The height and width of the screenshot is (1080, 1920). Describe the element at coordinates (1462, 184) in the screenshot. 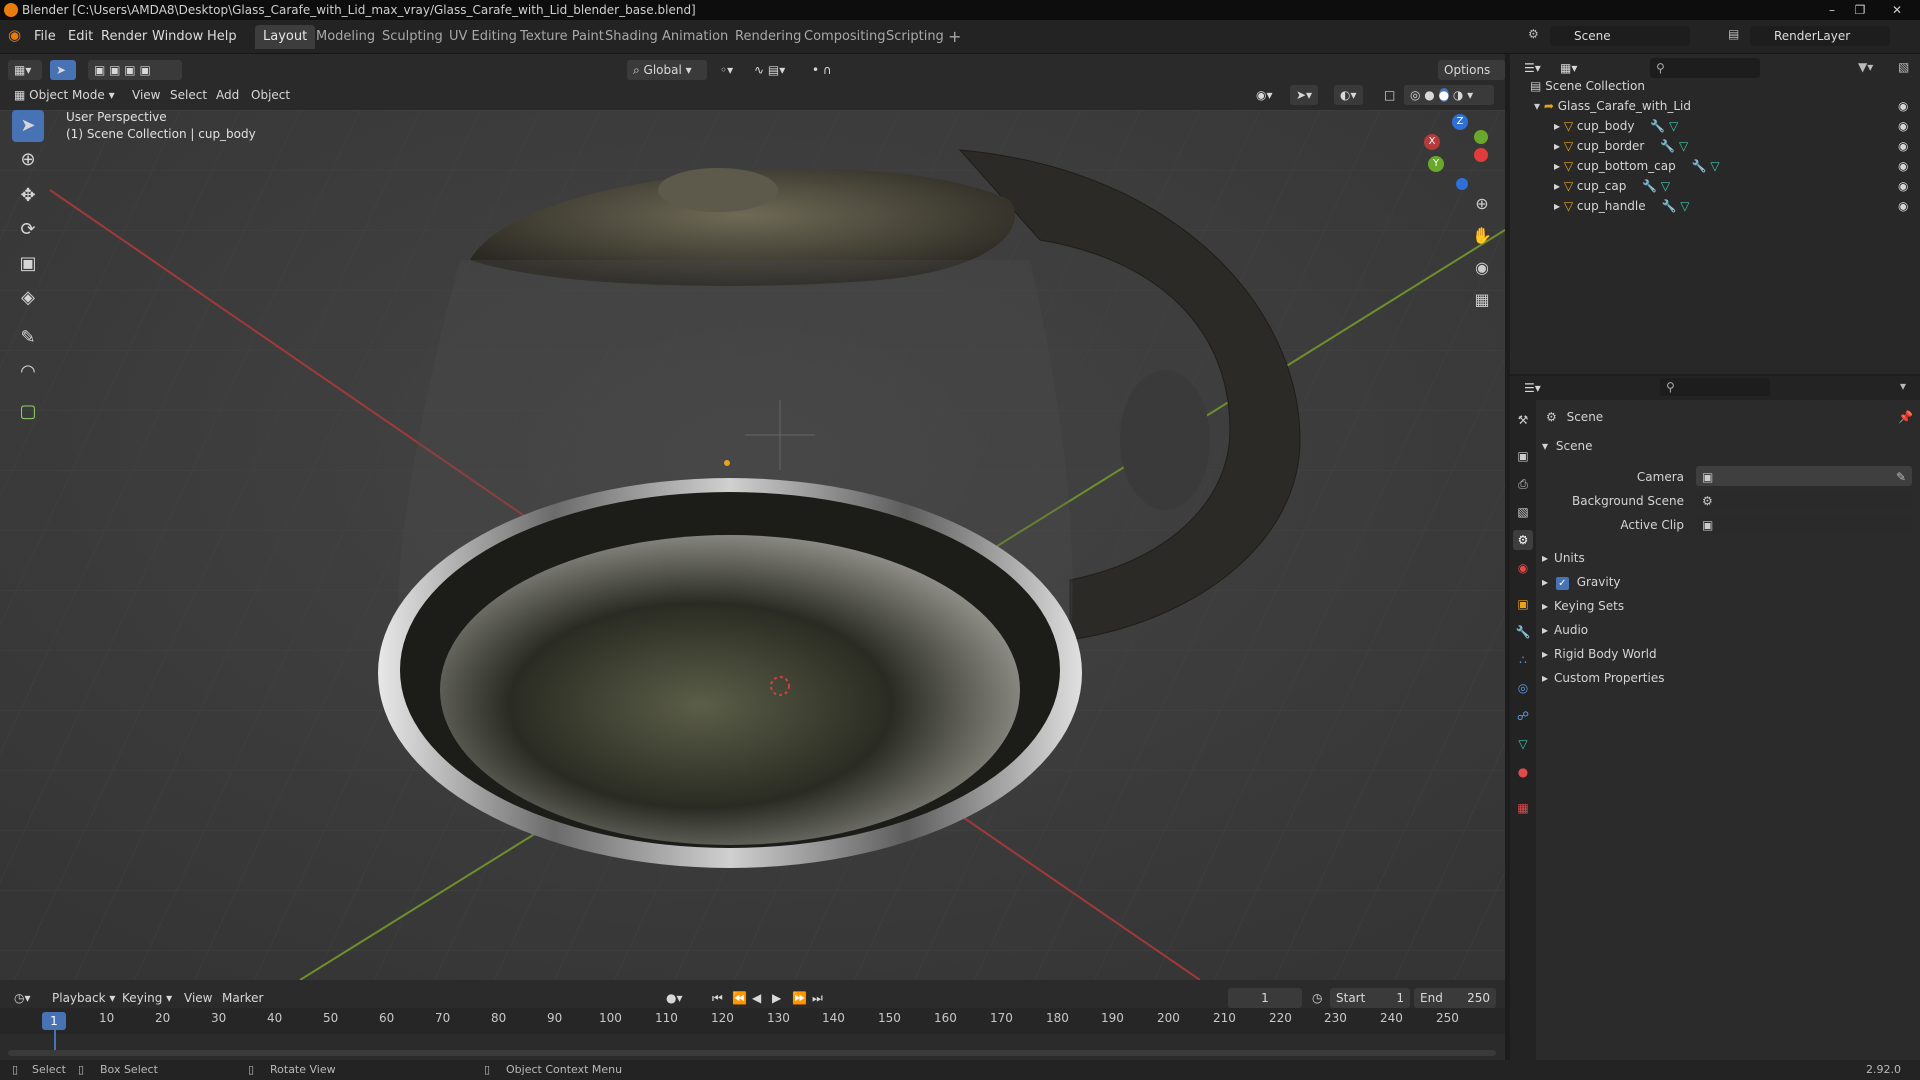

I see `gizmo-neg-z` at that location.